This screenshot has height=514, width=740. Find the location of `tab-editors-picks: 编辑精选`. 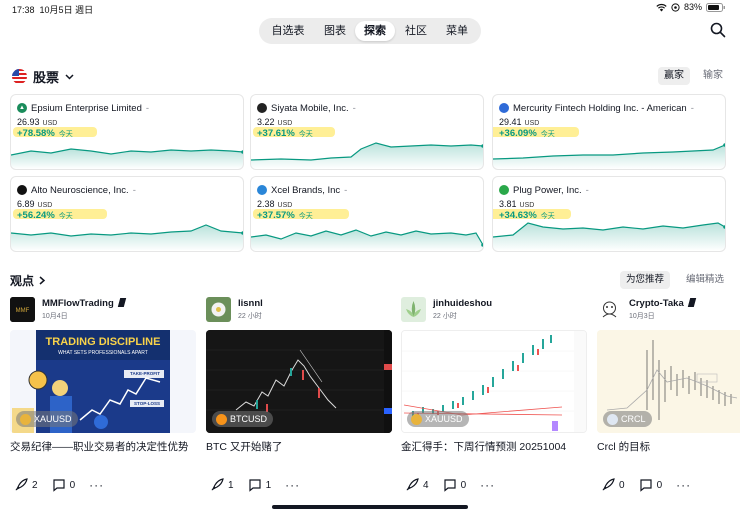

tab-editors-picks: 编辑精选 is located at coordinates (705, 280).